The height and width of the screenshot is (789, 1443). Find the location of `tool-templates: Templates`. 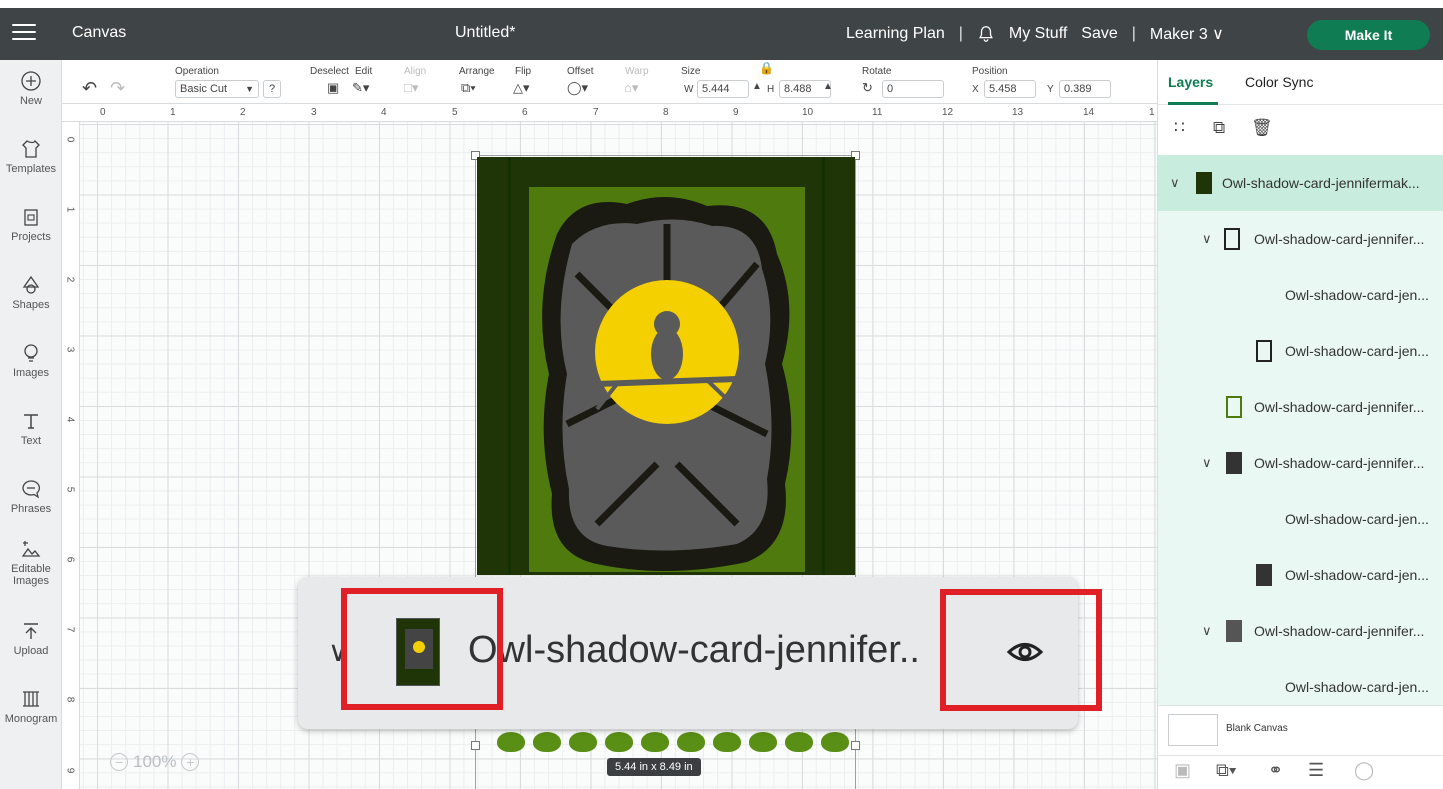

tool-templates: Templates is located at coordinates (31, 156).